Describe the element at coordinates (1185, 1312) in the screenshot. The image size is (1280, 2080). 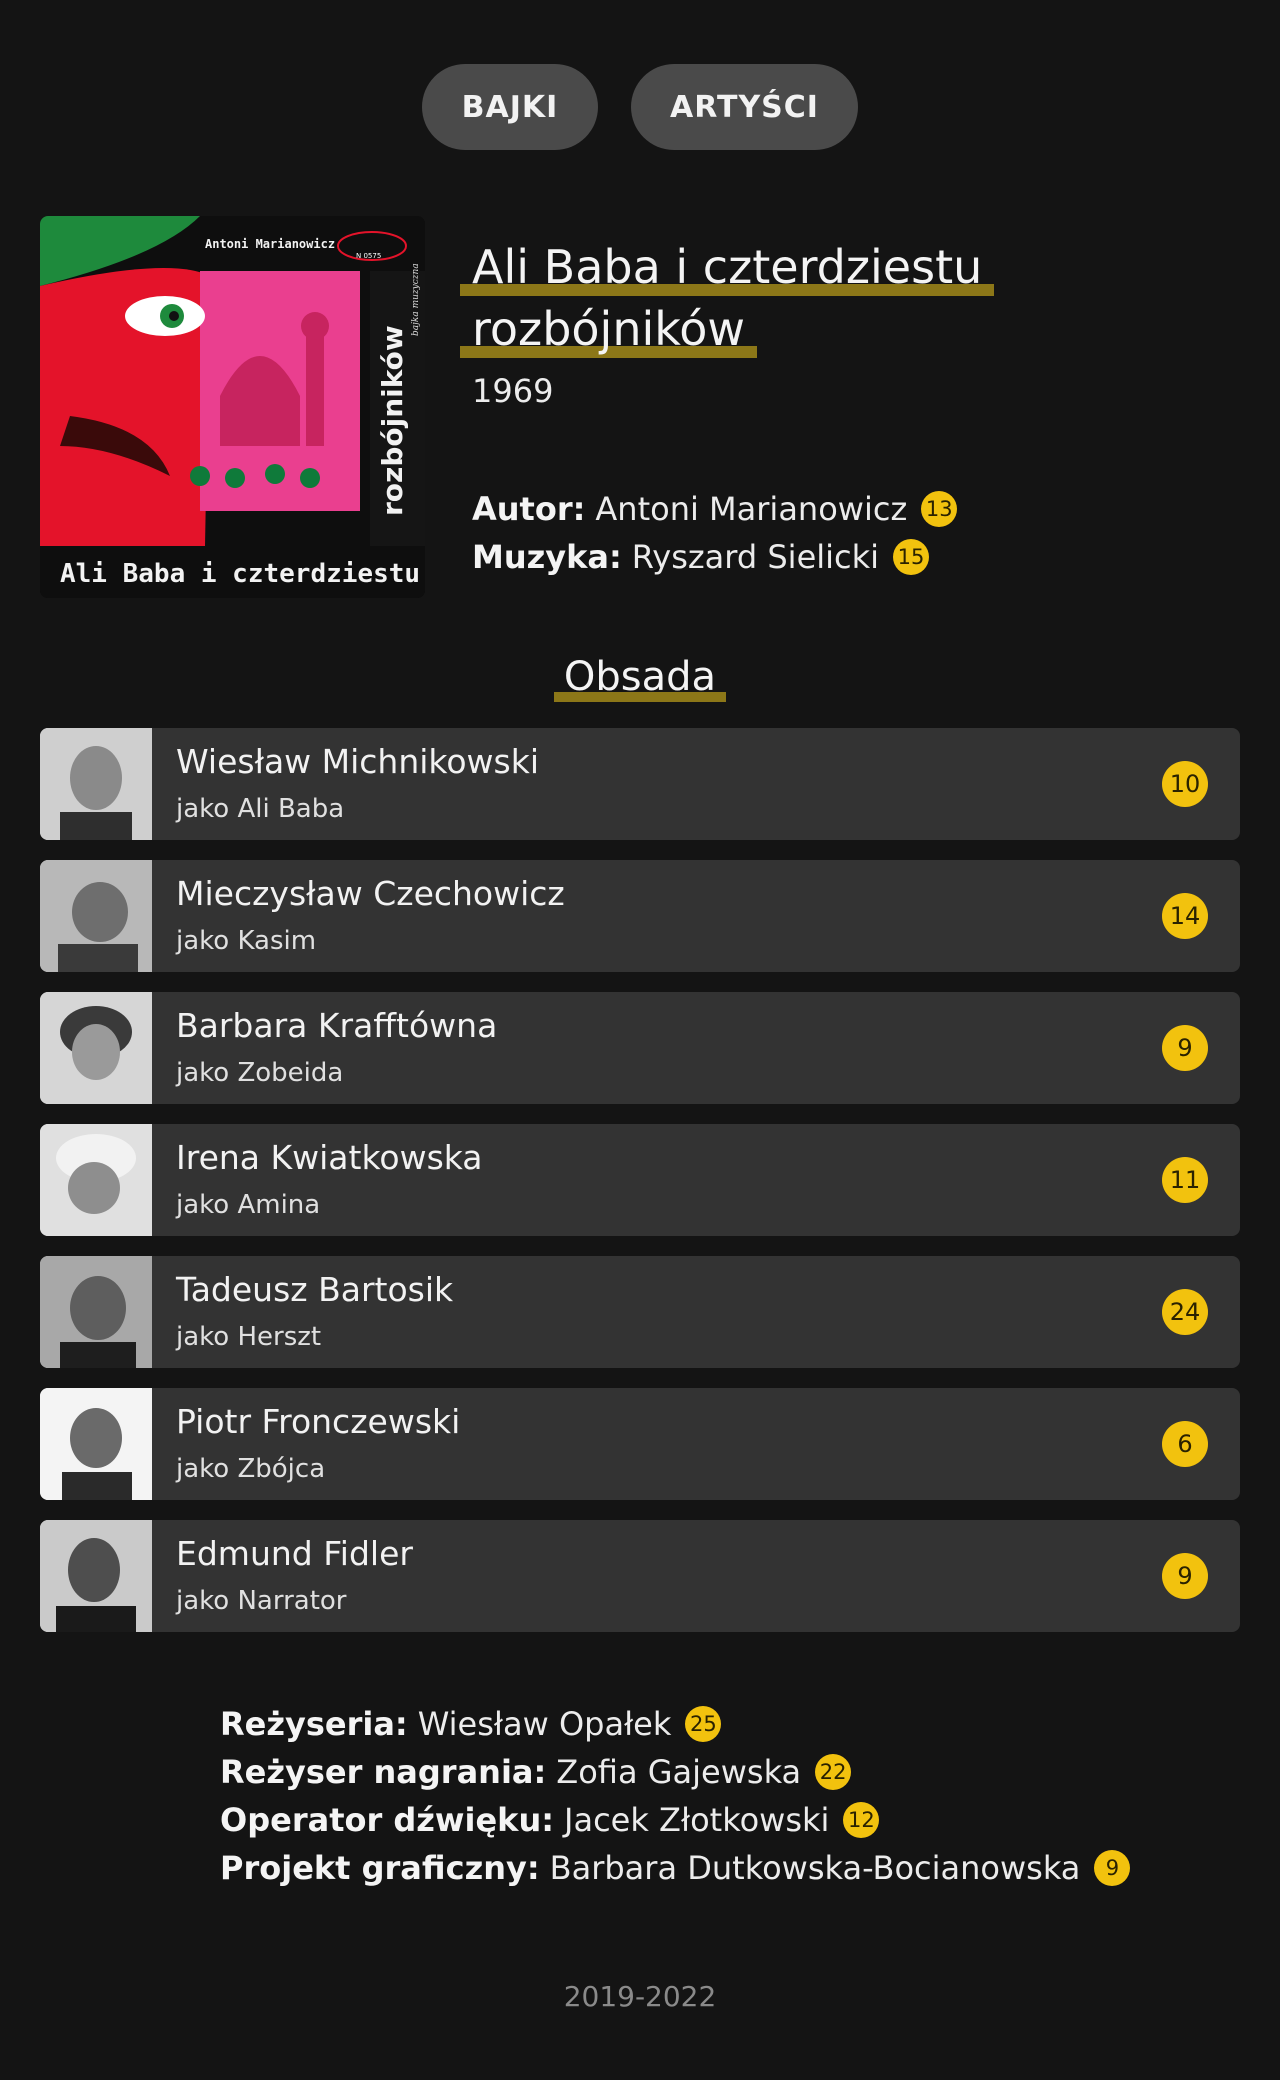
I see `count-badge: 24` at that location.